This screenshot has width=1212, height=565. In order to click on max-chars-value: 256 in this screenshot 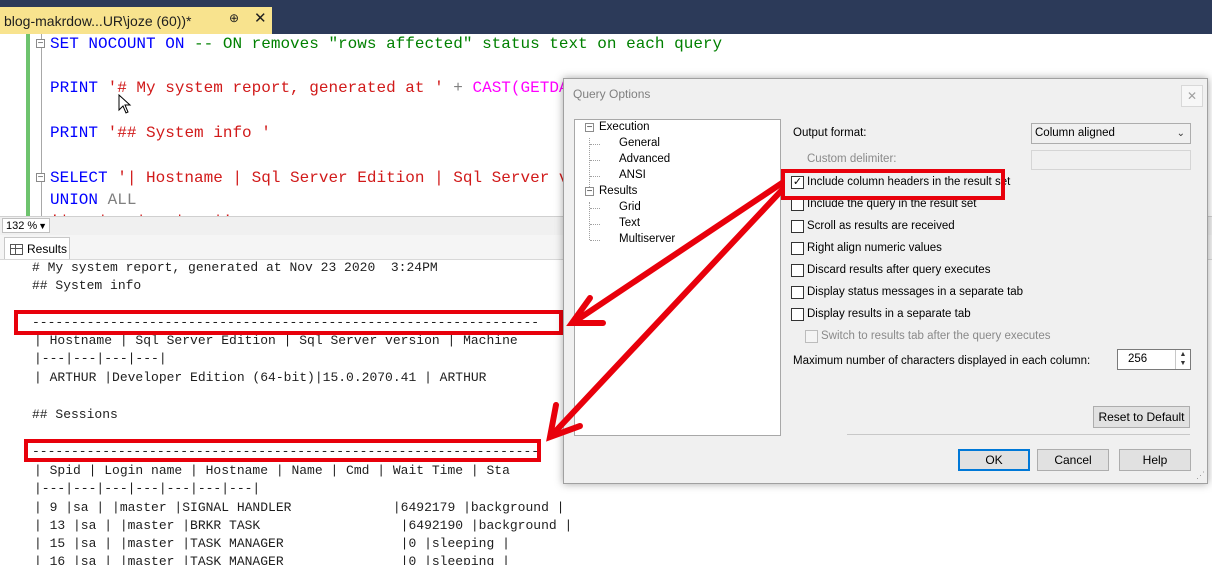, I will do `click(1138, 359)`.